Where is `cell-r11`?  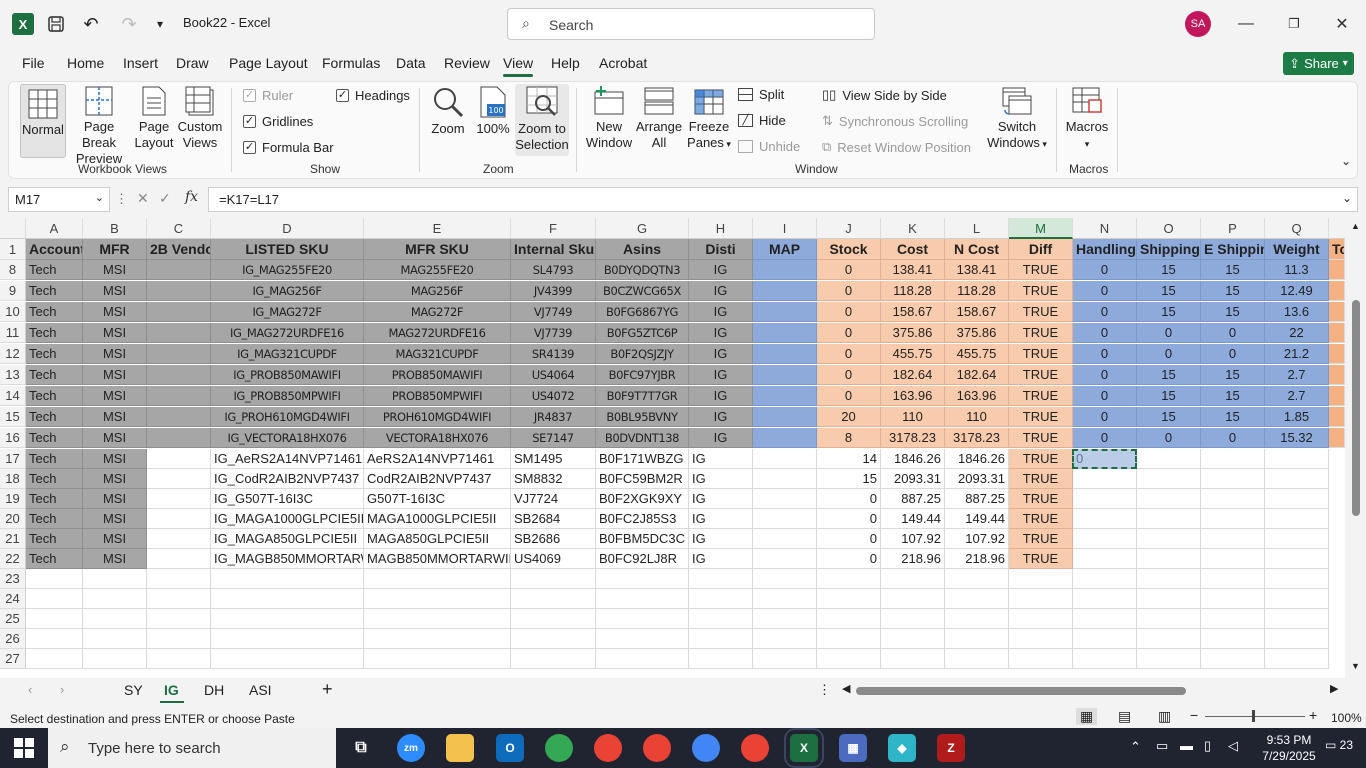
cell-r11 is located at coordinates (1337, 333).